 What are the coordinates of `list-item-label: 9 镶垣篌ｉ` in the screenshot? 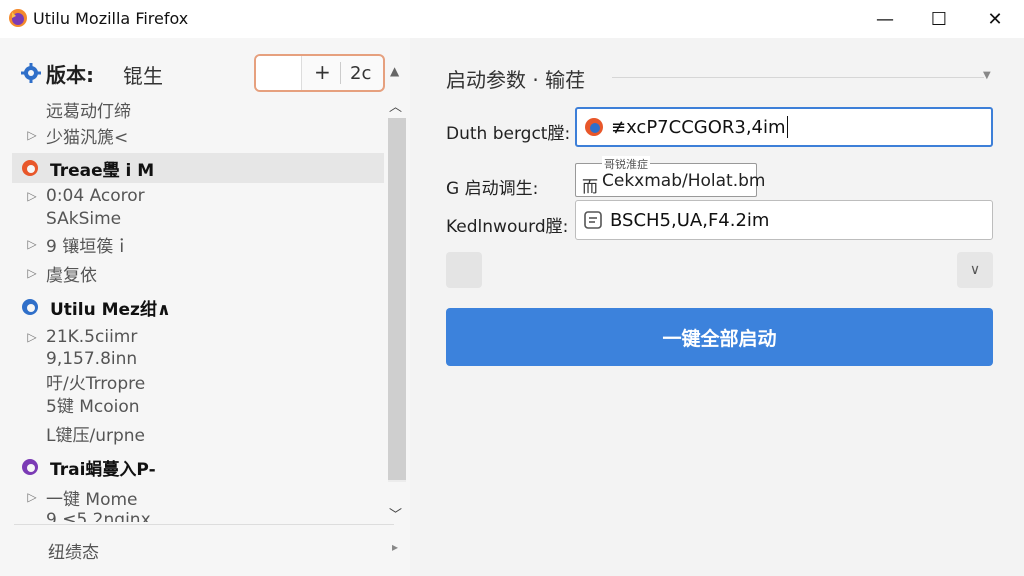 It's located at (88, 246).